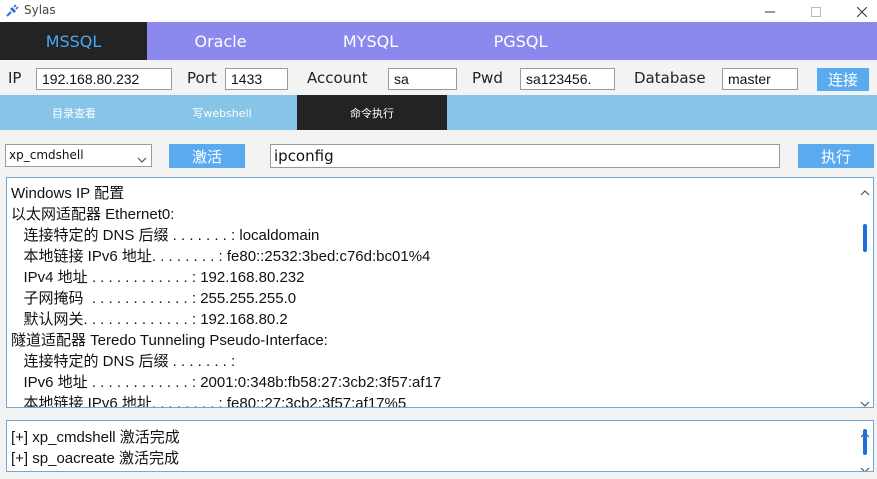 The width and height of the screenshot is (877, 479). Describe the element at coordinates (40, 10) in the screenshot. I see `window-title: Sylas` at that location.